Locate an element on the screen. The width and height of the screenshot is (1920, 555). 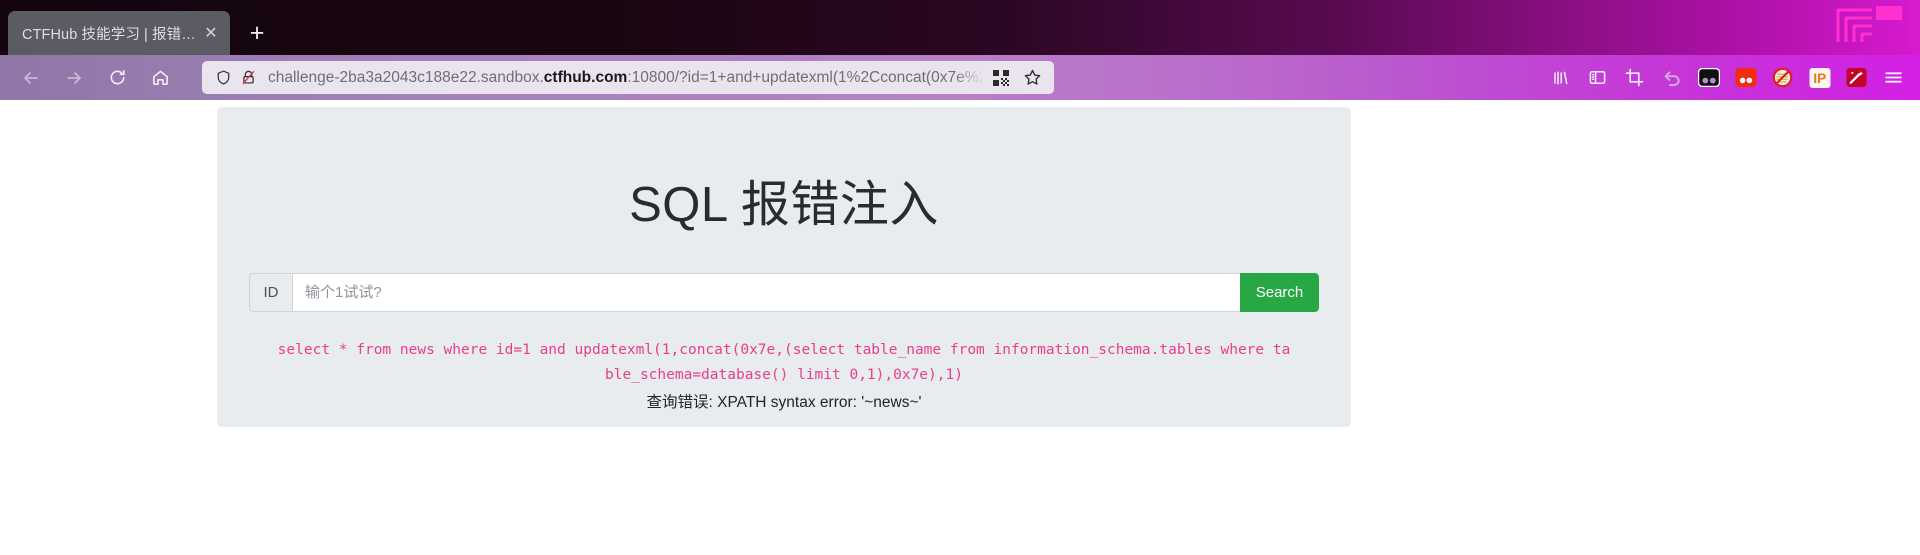
crop-icon is located at coordinates (1634, 77).